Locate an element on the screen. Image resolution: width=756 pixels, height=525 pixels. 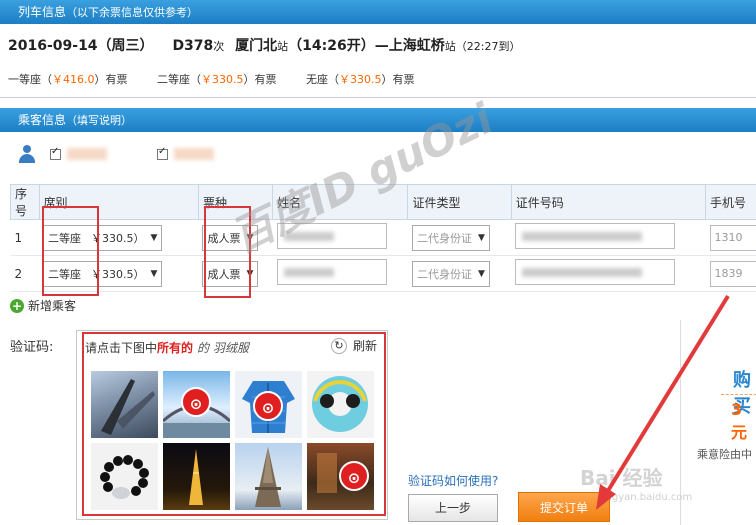
submit-order-button: 提交订单 is located at coordinates (564, 507).